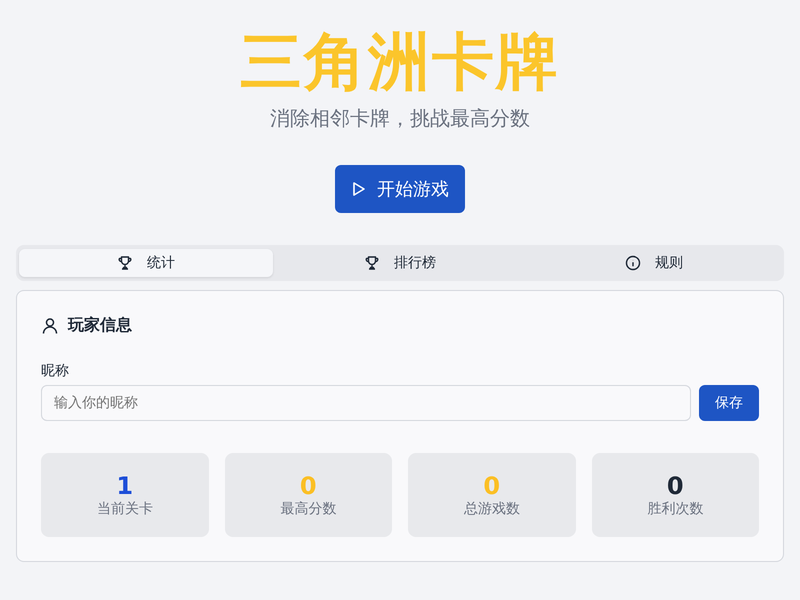 The width and height of the screenshot is (800, 600). Describe the element at coordinates (654, 263) in the screenshot. I see `tab: 规则` at that location.